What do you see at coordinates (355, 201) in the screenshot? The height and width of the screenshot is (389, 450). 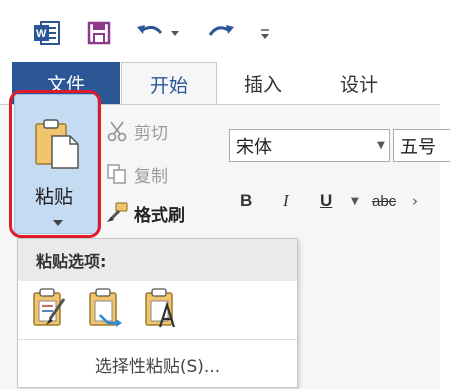 I see `underline-dropdown-icon: ▼` at bounding box center [355, 201].